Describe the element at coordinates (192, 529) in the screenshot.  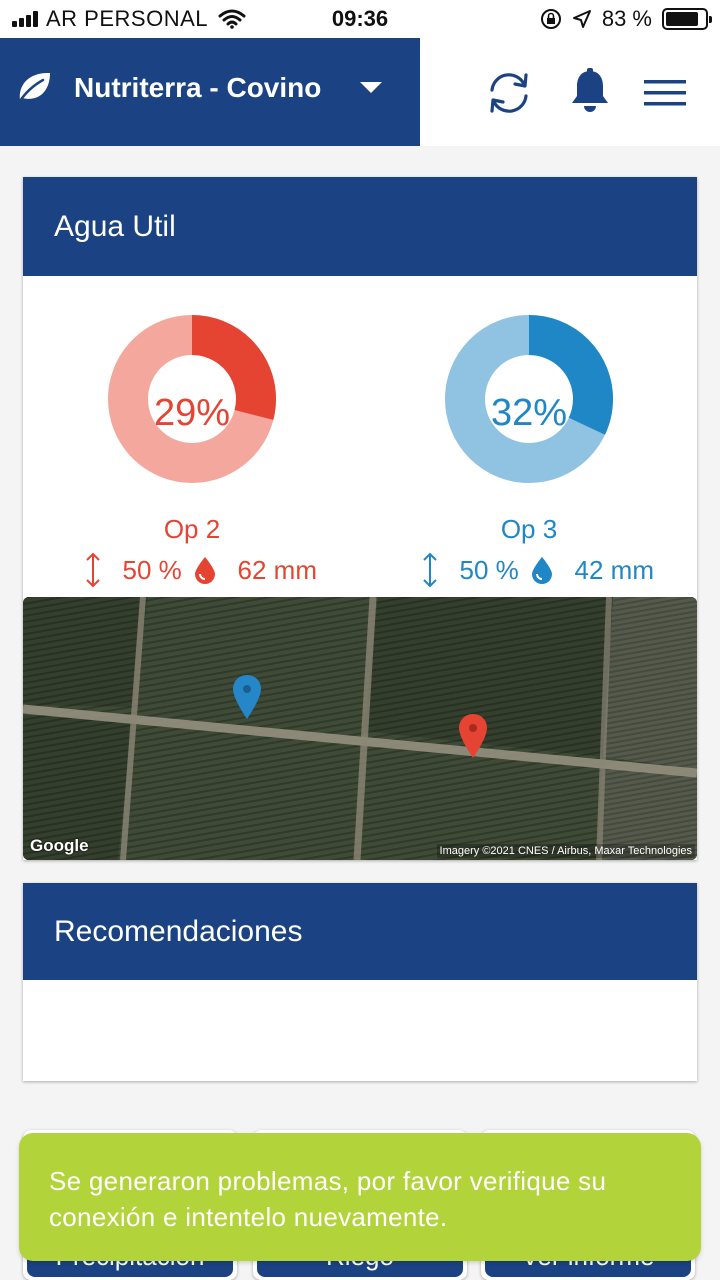
I see `sensor-name: Op 2` at that location.